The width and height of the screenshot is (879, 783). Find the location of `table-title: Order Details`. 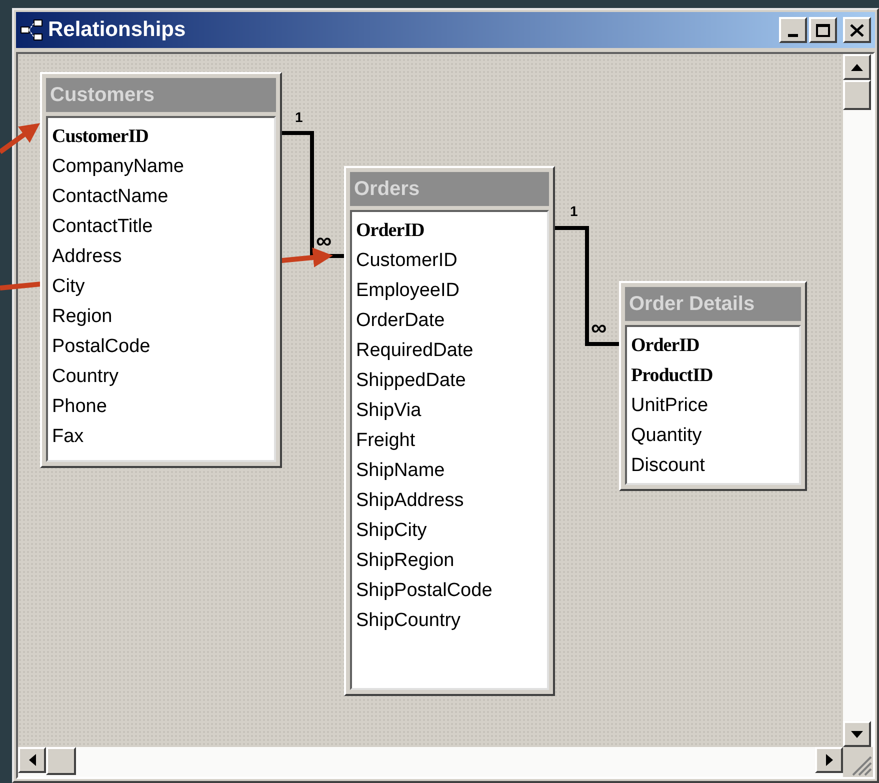

table-title: Order Details is located at coordinates (713, 304).